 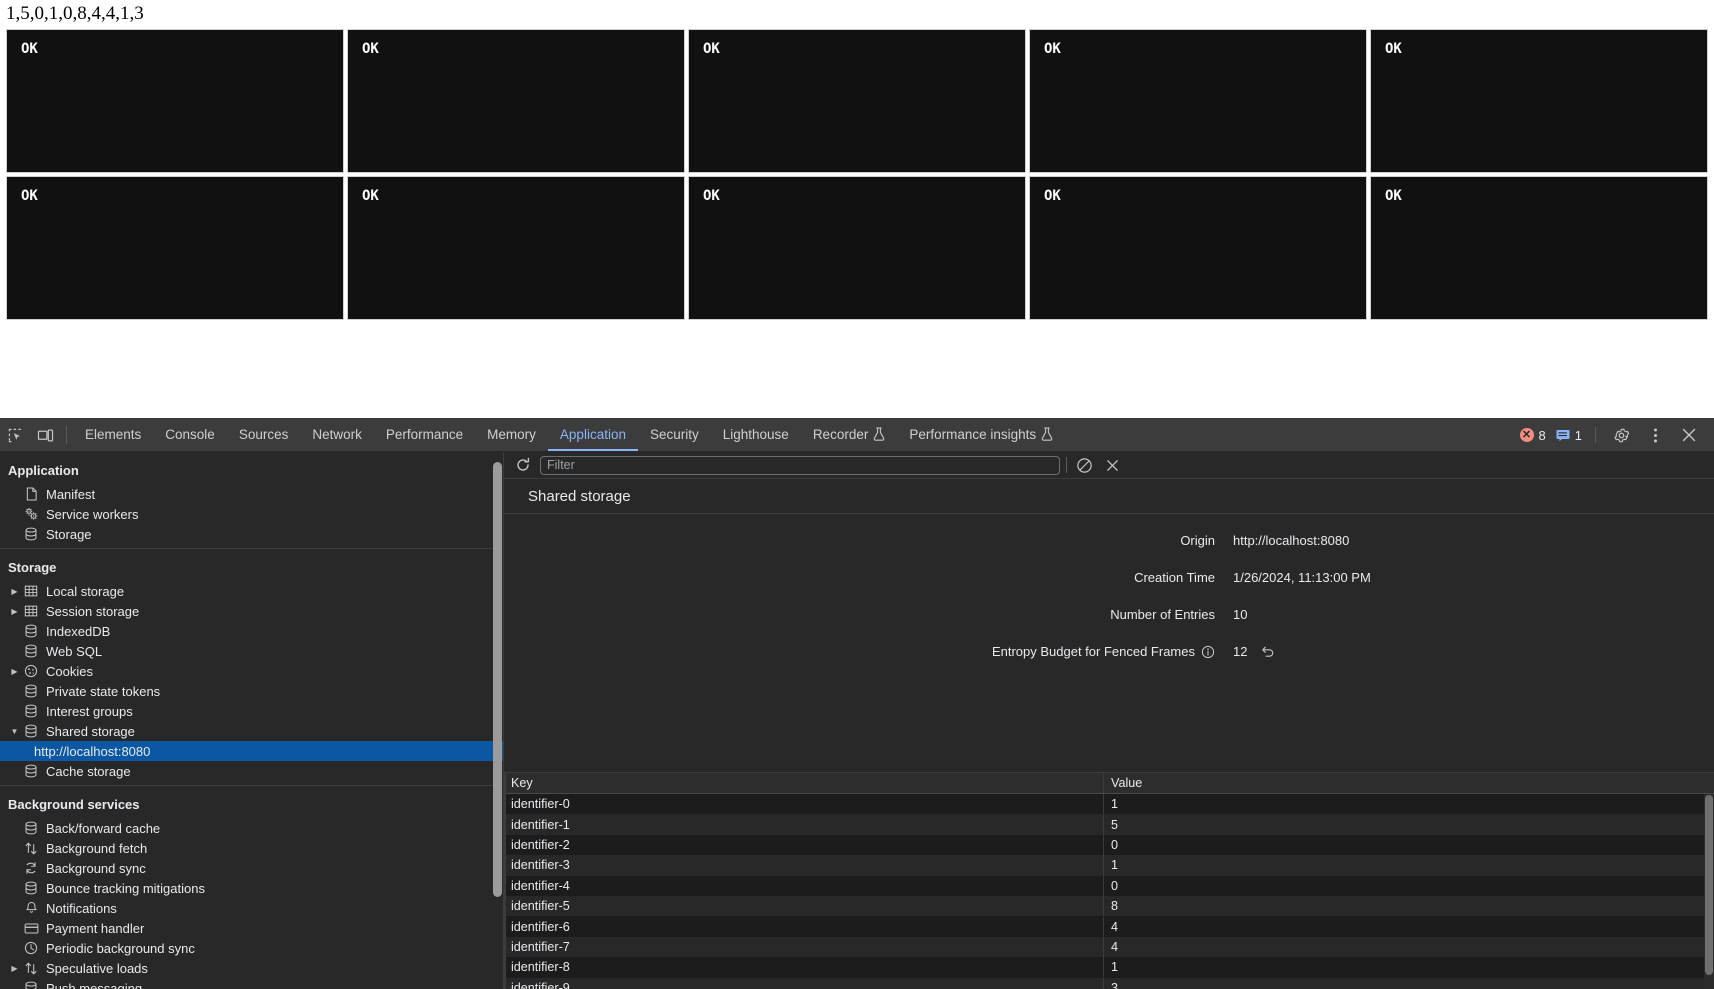 I want to click on table-column-header: Value, so click(x=1409, y=783).